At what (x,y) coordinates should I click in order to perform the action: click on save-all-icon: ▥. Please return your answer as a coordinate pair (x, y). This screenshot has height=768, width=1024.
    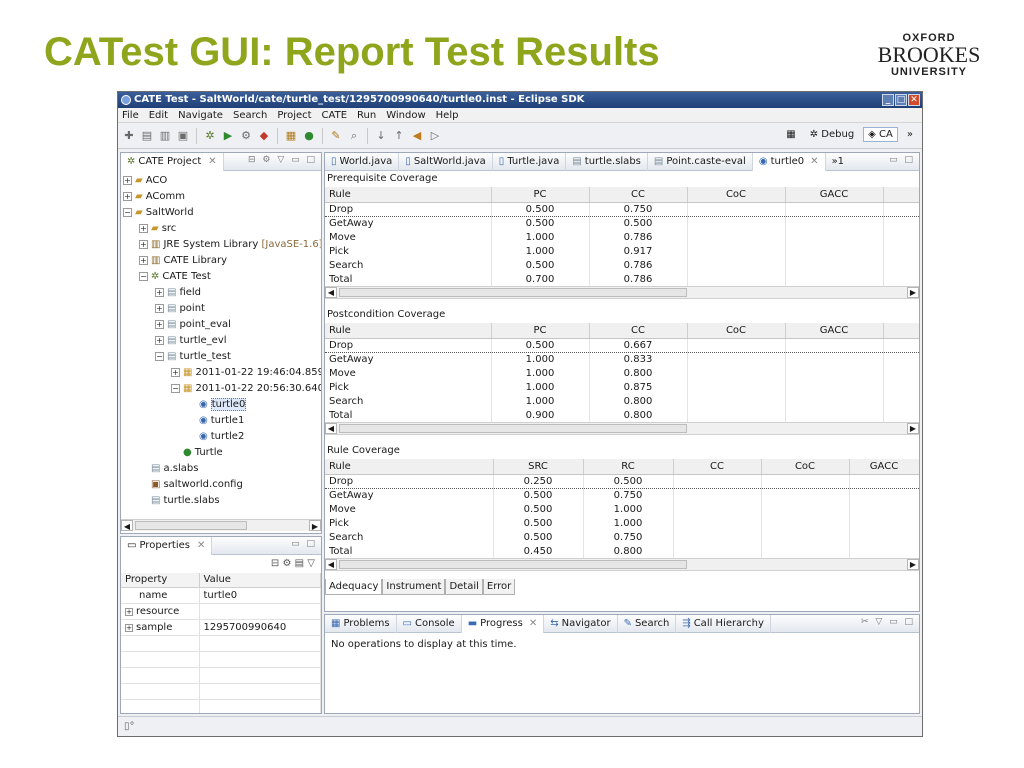
    Looking at the image, I should click on (165, 136).